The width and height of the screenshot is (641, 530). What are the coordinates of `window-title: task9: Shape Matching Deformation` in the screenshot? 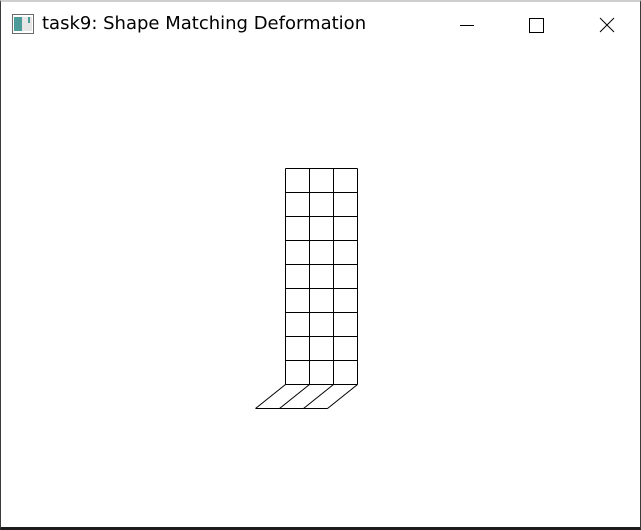 It's located at (204, 23).